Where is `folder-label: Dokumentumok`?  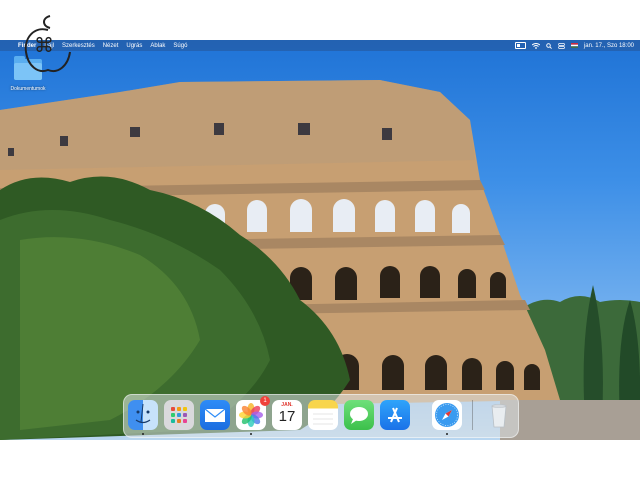
folder-label: Dokumentumok is located at coordinates (28, 89).